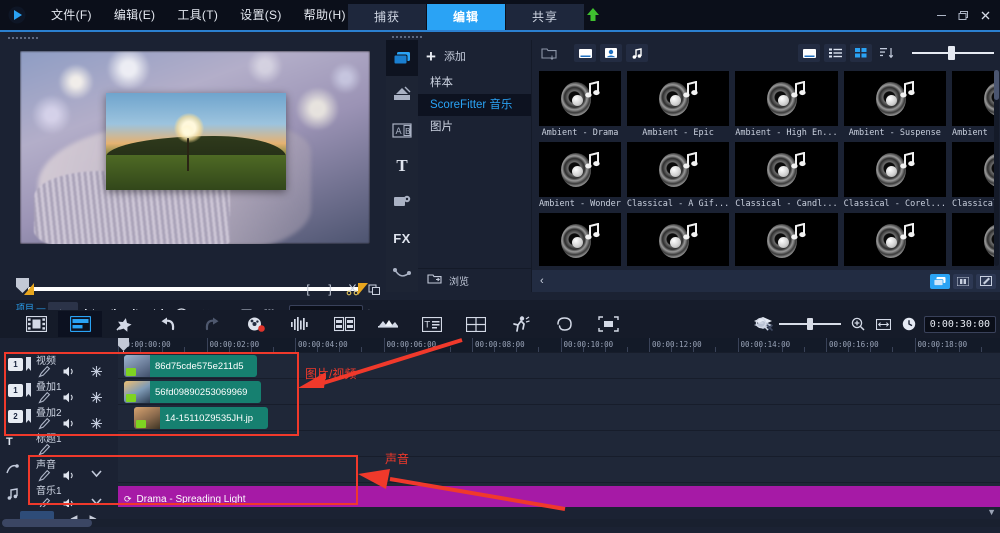 The height and width of the screenshot is (533, 1000). I want to click on timeline-clip: 86d75cde575e211d5, so click(190, 366).